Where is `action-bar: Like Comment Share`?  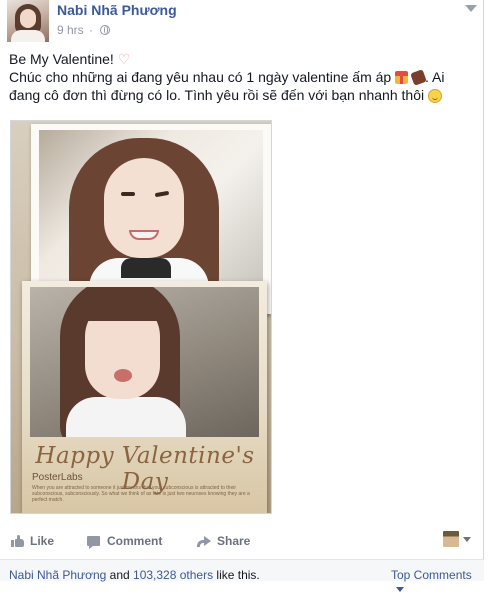
action-bar: Like Comment Share is located at coordinates (242, 542).